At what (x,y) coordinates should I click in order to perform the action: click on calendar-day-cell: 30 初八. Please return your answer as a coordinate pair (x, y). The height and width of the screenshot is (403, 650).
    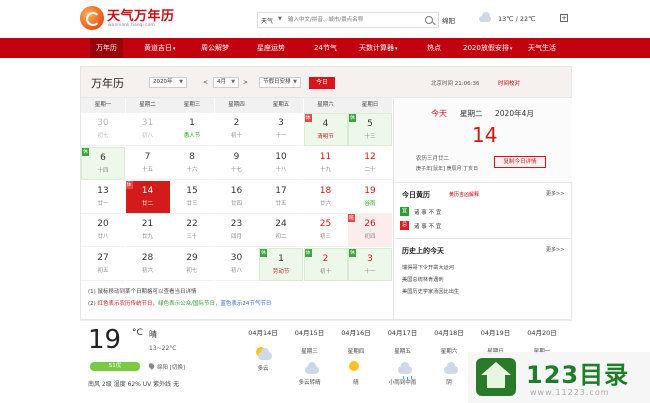
    Looking at the image, I should click on (236, 265).